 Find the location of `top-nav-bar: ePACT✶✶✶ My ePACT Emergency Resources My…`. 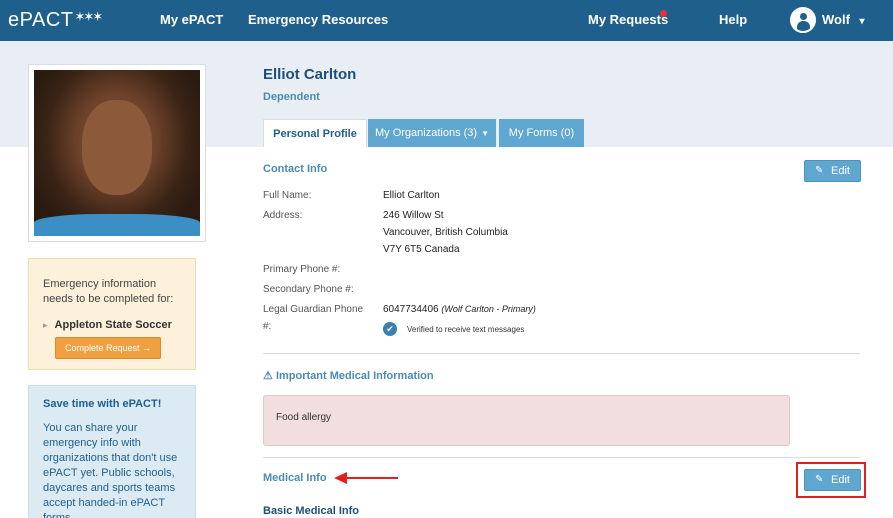

top-nav-bar: ePACT✶✶✶ My ePACT Emergency Resources My… is located at coordinates (446, 20).